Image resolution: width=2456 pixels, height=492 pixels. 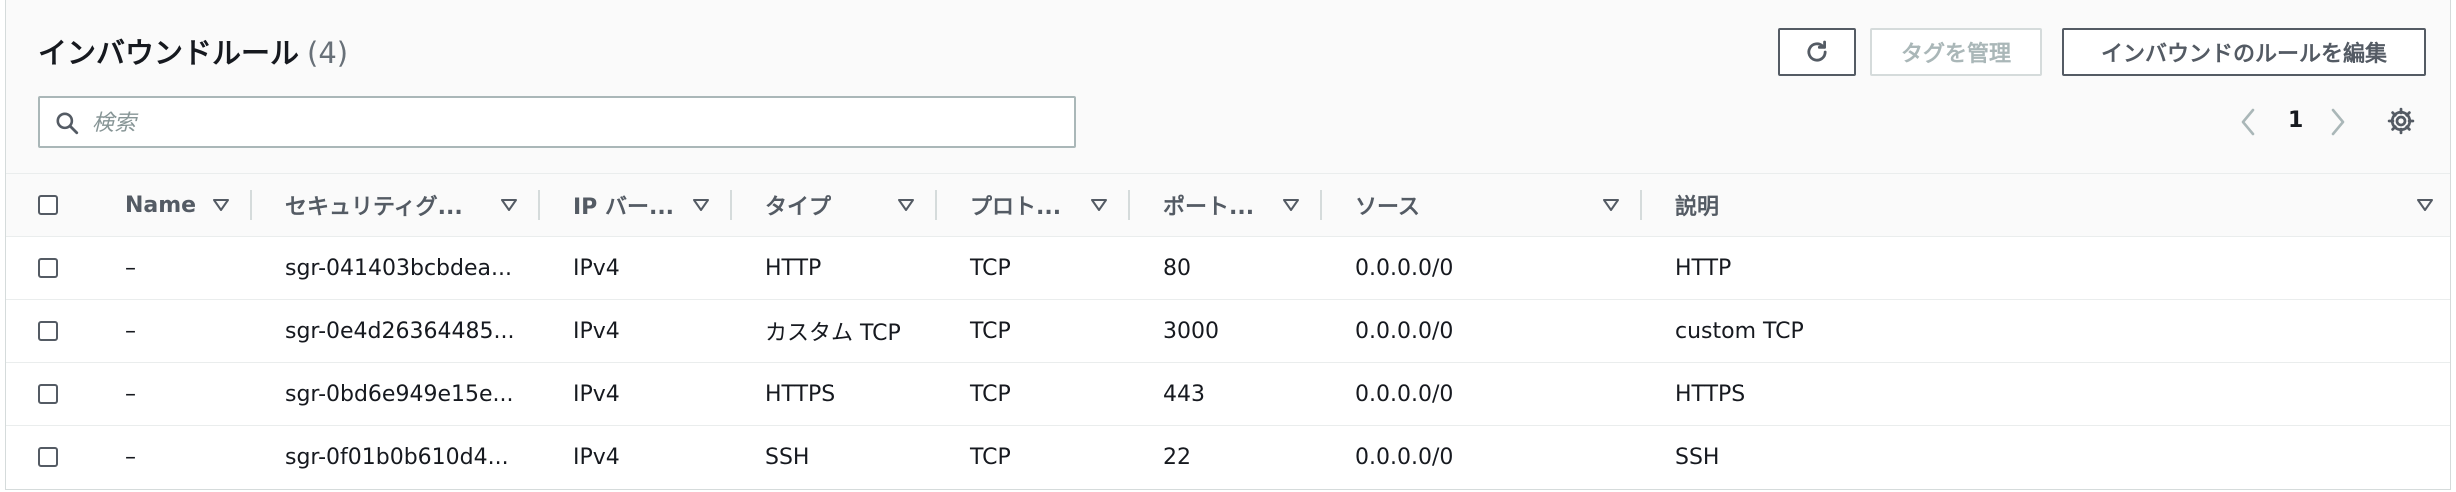 What do you see at coordinates (1739, 331) in the screenshot?
I see `cell-description: custom TCP` at bounding box center [1739, 331].